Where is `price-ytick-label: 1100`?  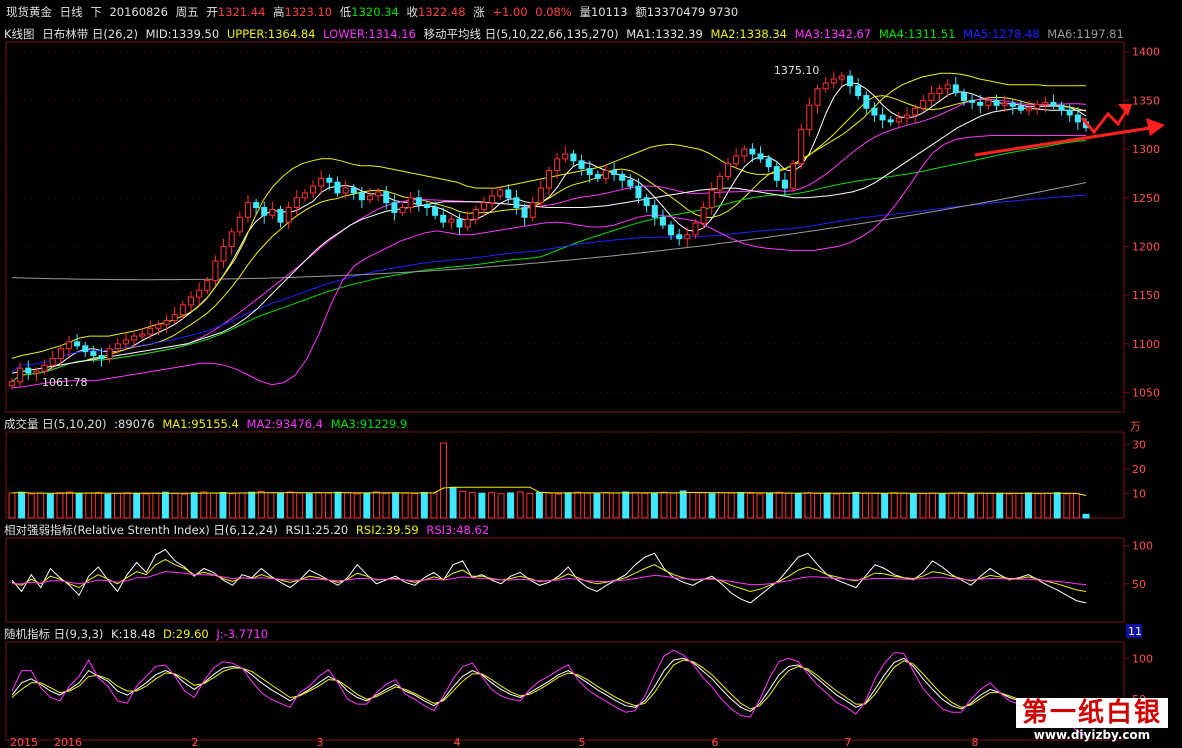
price-ytick-label: 1100 is located at coordinates (1146, 344).